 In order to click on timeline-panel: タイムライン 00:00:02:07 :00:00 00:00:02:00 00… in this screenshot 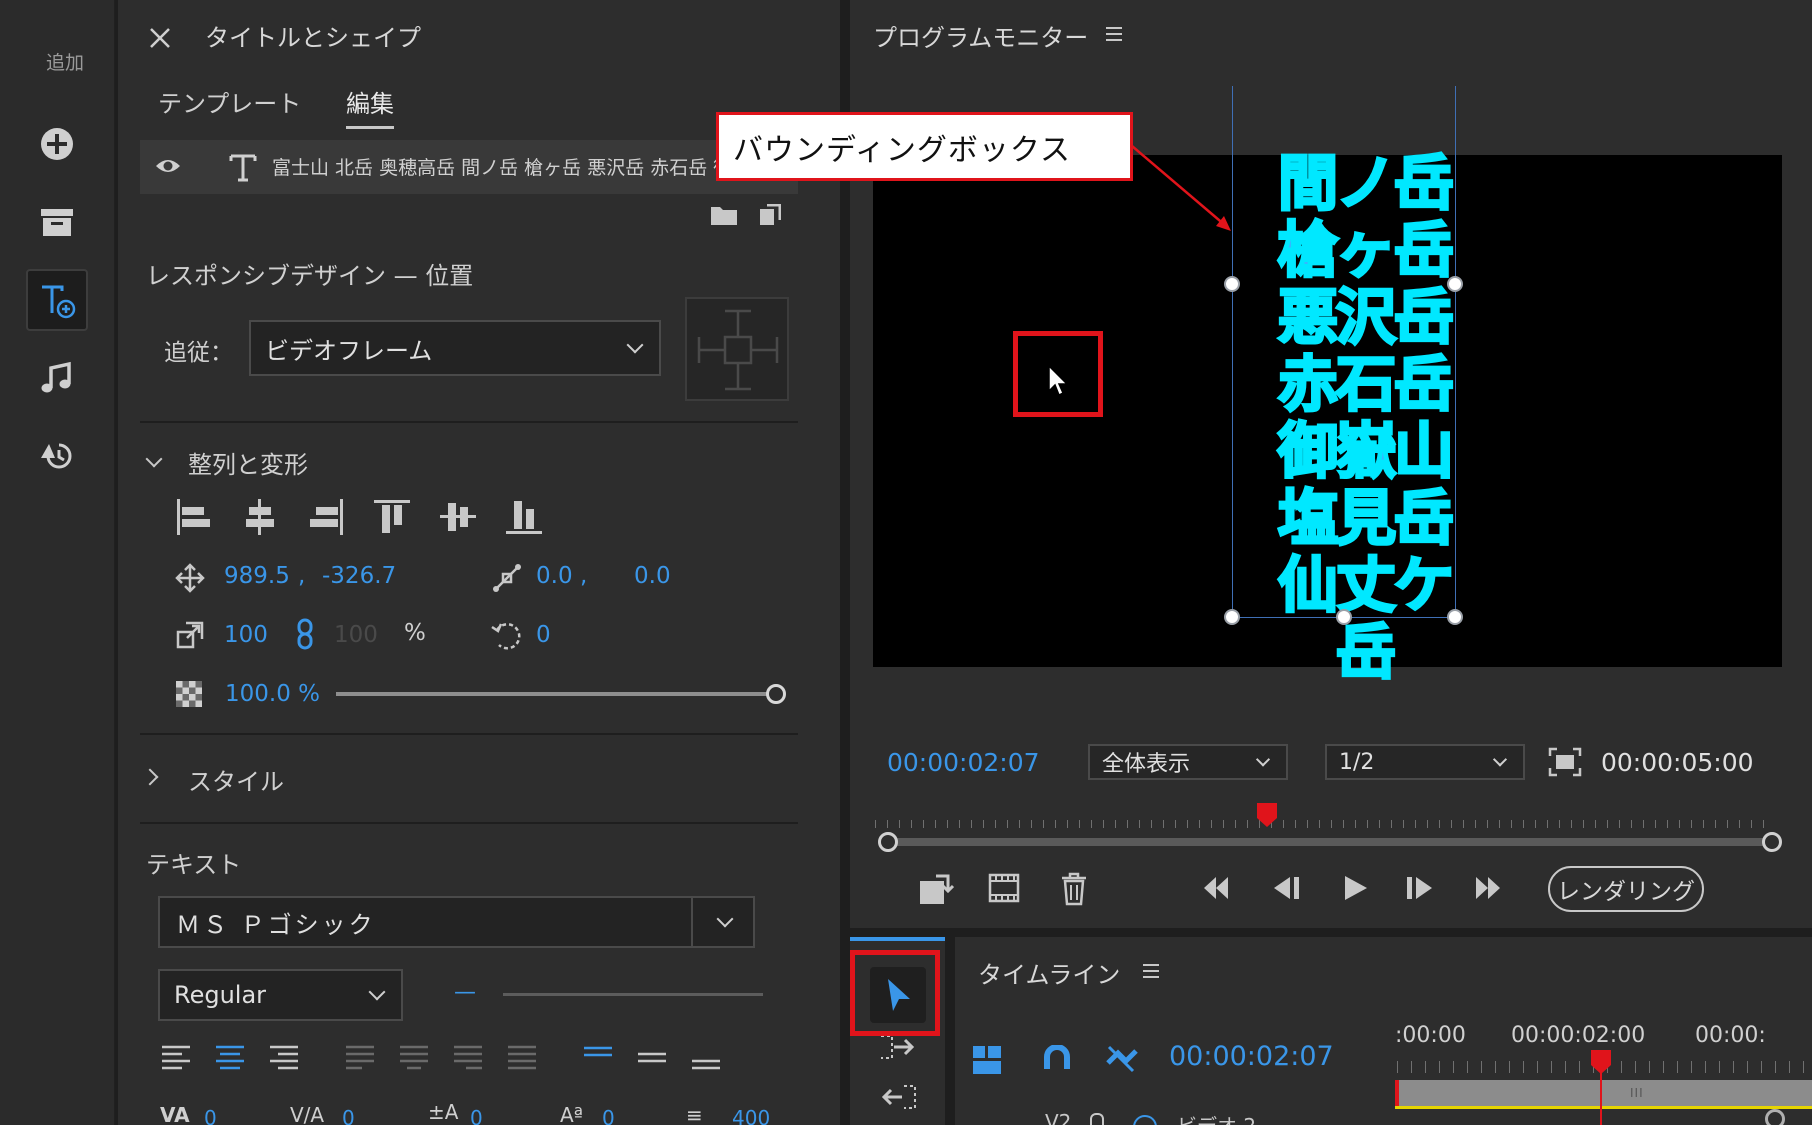, I will do `click(1383, 1031)`.